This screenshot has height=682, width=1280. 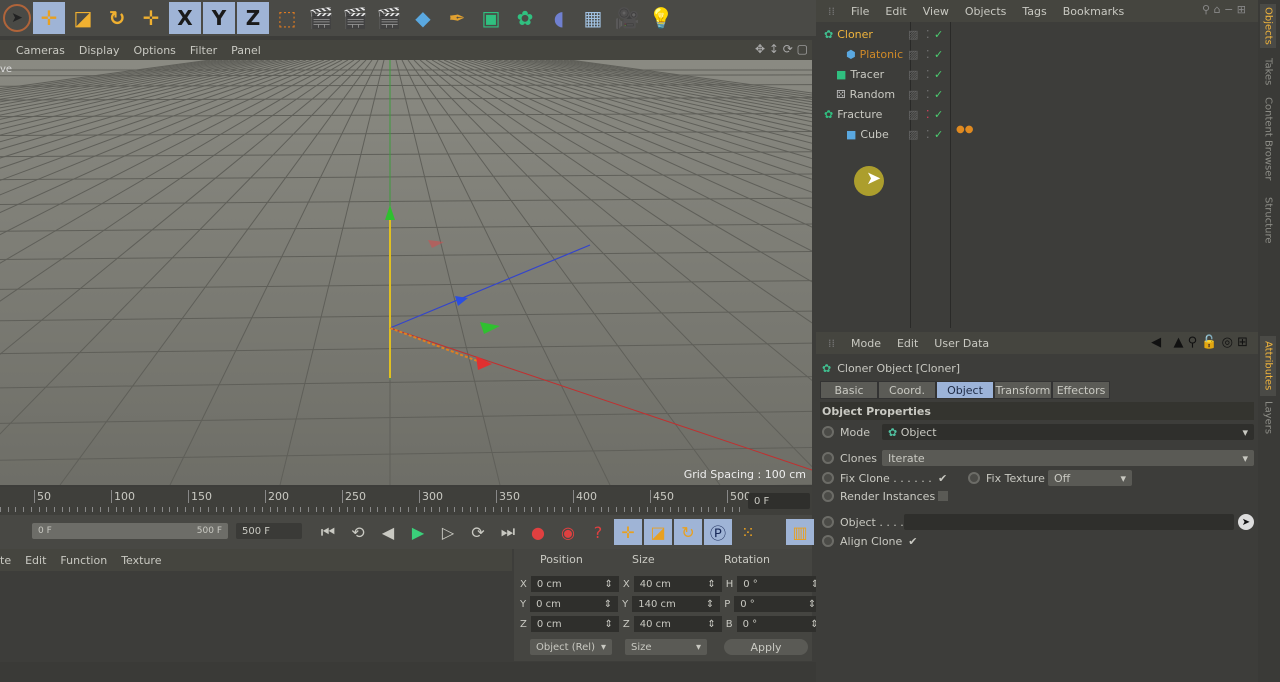 I want to click on fix-texture-anim-radio, so click(x=974, y=478).